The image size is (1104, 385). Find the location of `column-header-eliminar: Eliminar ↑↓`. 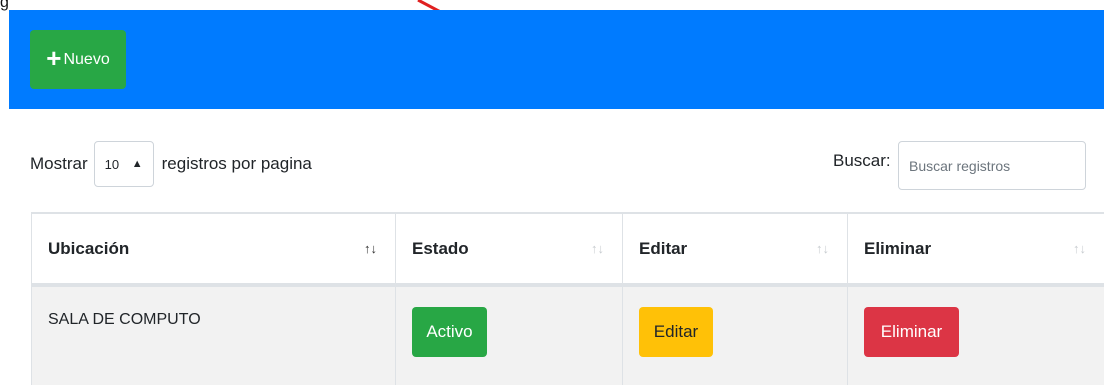

column-header-eliminar: Eliminar ↑↓ is located at coordinates (976, 249).